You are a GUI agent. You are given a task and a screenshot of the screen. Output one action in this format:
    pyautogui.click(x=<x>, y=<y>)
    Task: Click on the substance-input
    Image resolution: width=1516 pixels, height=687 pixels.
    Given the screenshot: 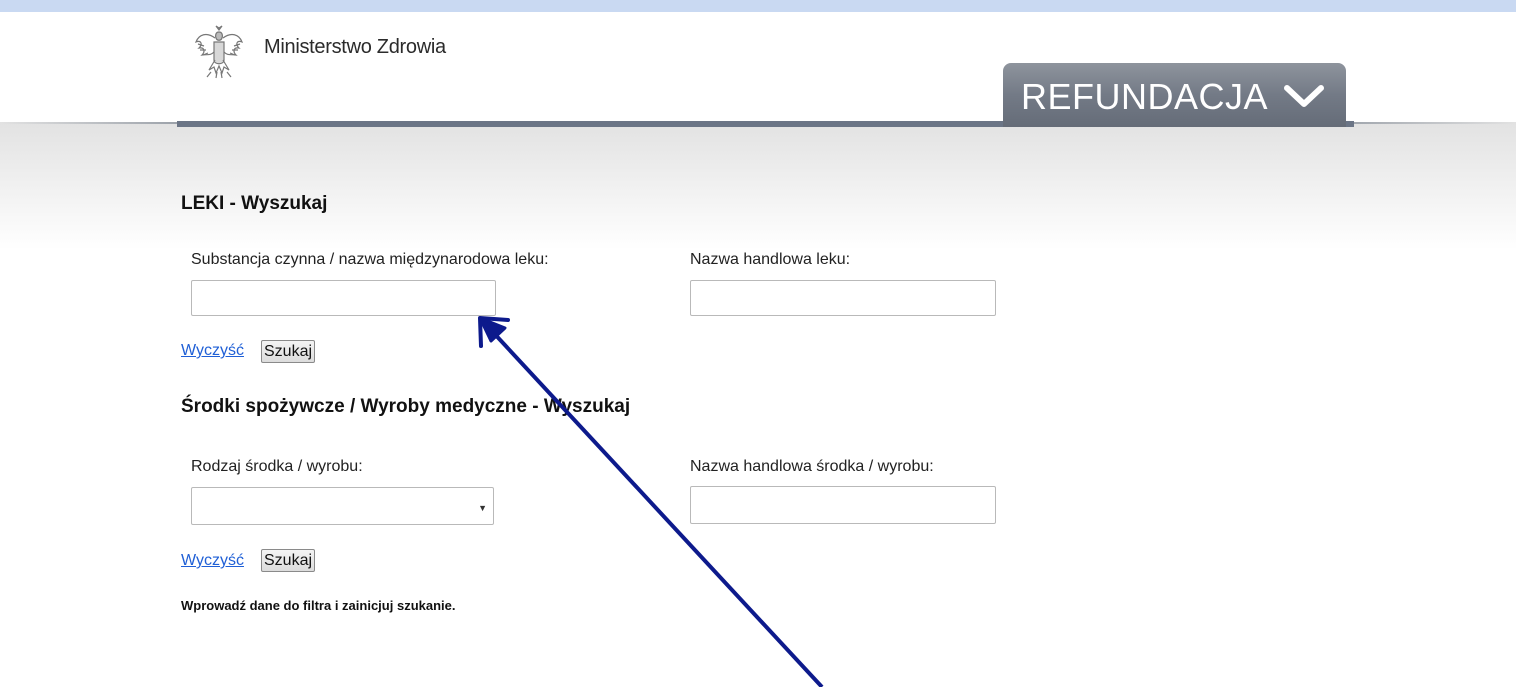 What is the action you would take?
    pyautogui.click(x=343, y=298)
    